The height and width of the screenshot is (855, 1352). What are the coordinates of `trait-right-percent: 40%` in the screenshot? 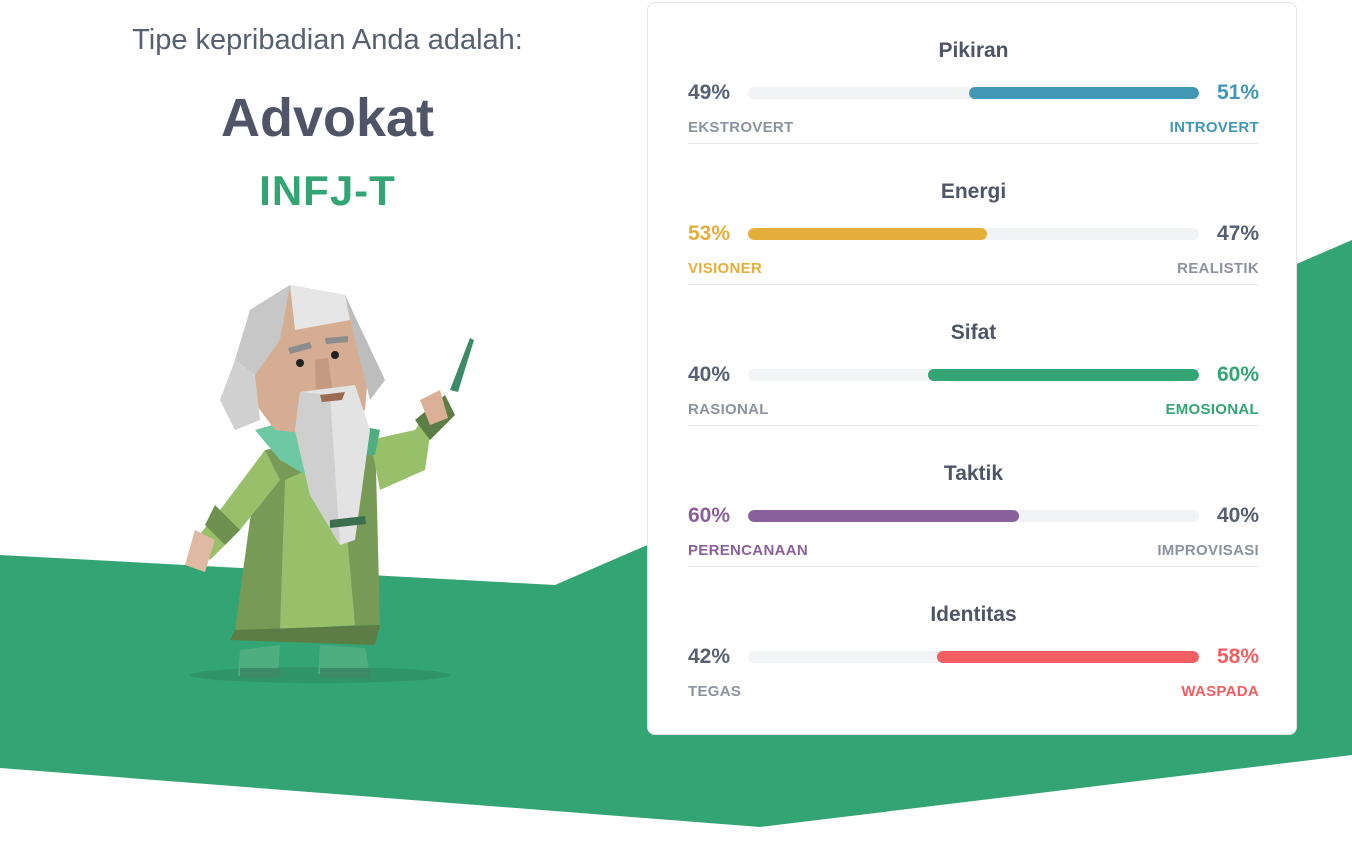 It's located at (1237, 515).